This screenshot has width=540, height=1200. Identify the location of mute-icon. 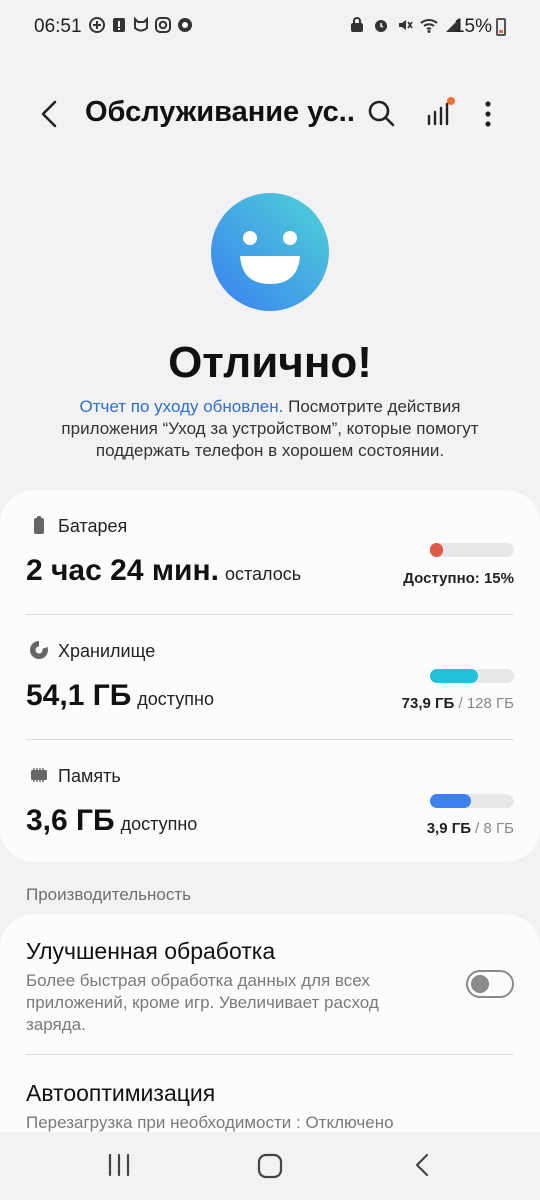
(406, 25).